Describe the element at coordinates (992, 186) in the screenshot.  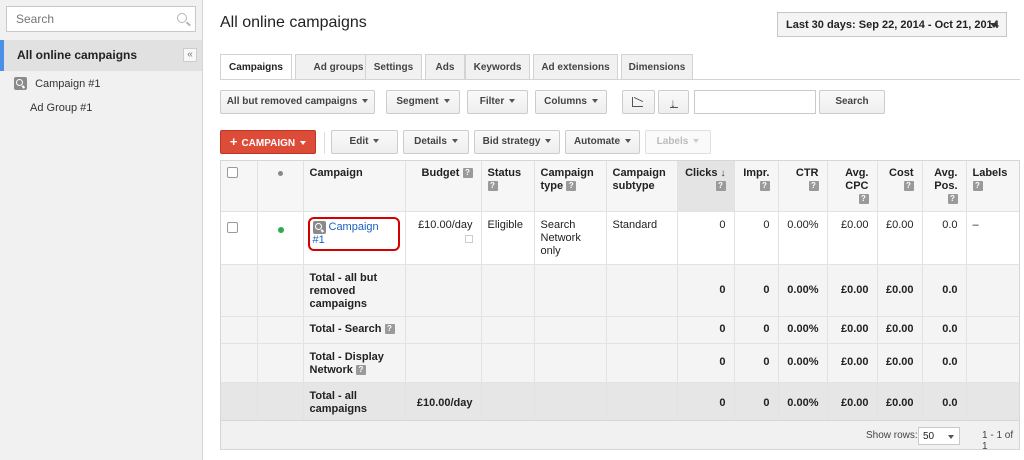
I see `header-labels: Labels?` at that location.